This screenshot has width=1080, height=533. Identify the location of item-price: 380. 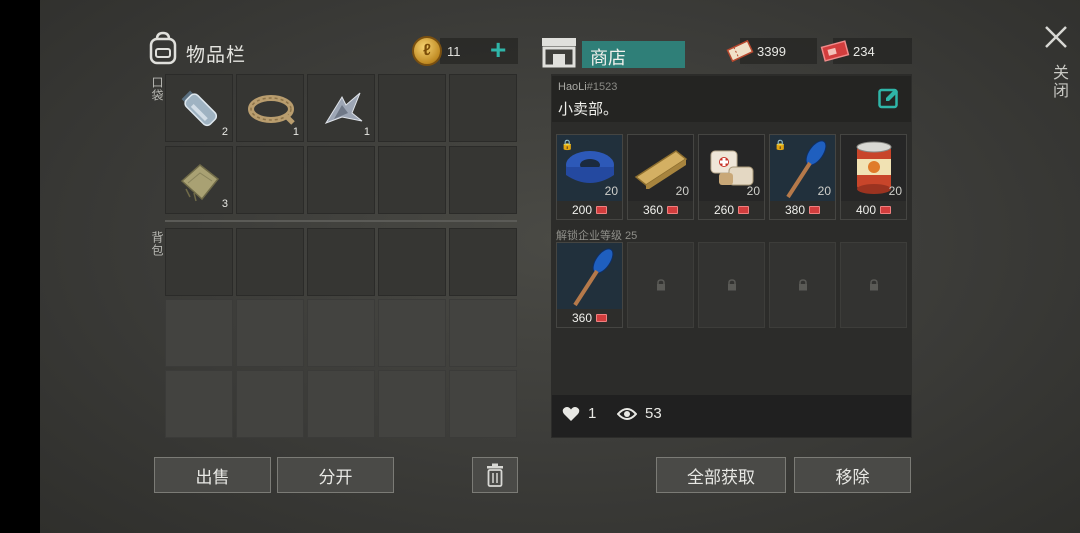
(802, 210).